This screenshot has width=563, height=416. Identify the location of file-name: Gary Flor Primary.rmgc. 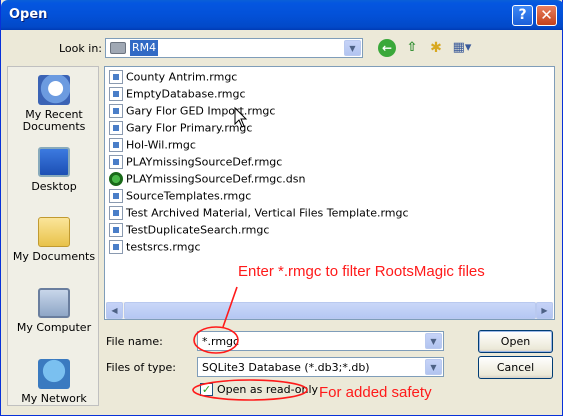
(189, 128).